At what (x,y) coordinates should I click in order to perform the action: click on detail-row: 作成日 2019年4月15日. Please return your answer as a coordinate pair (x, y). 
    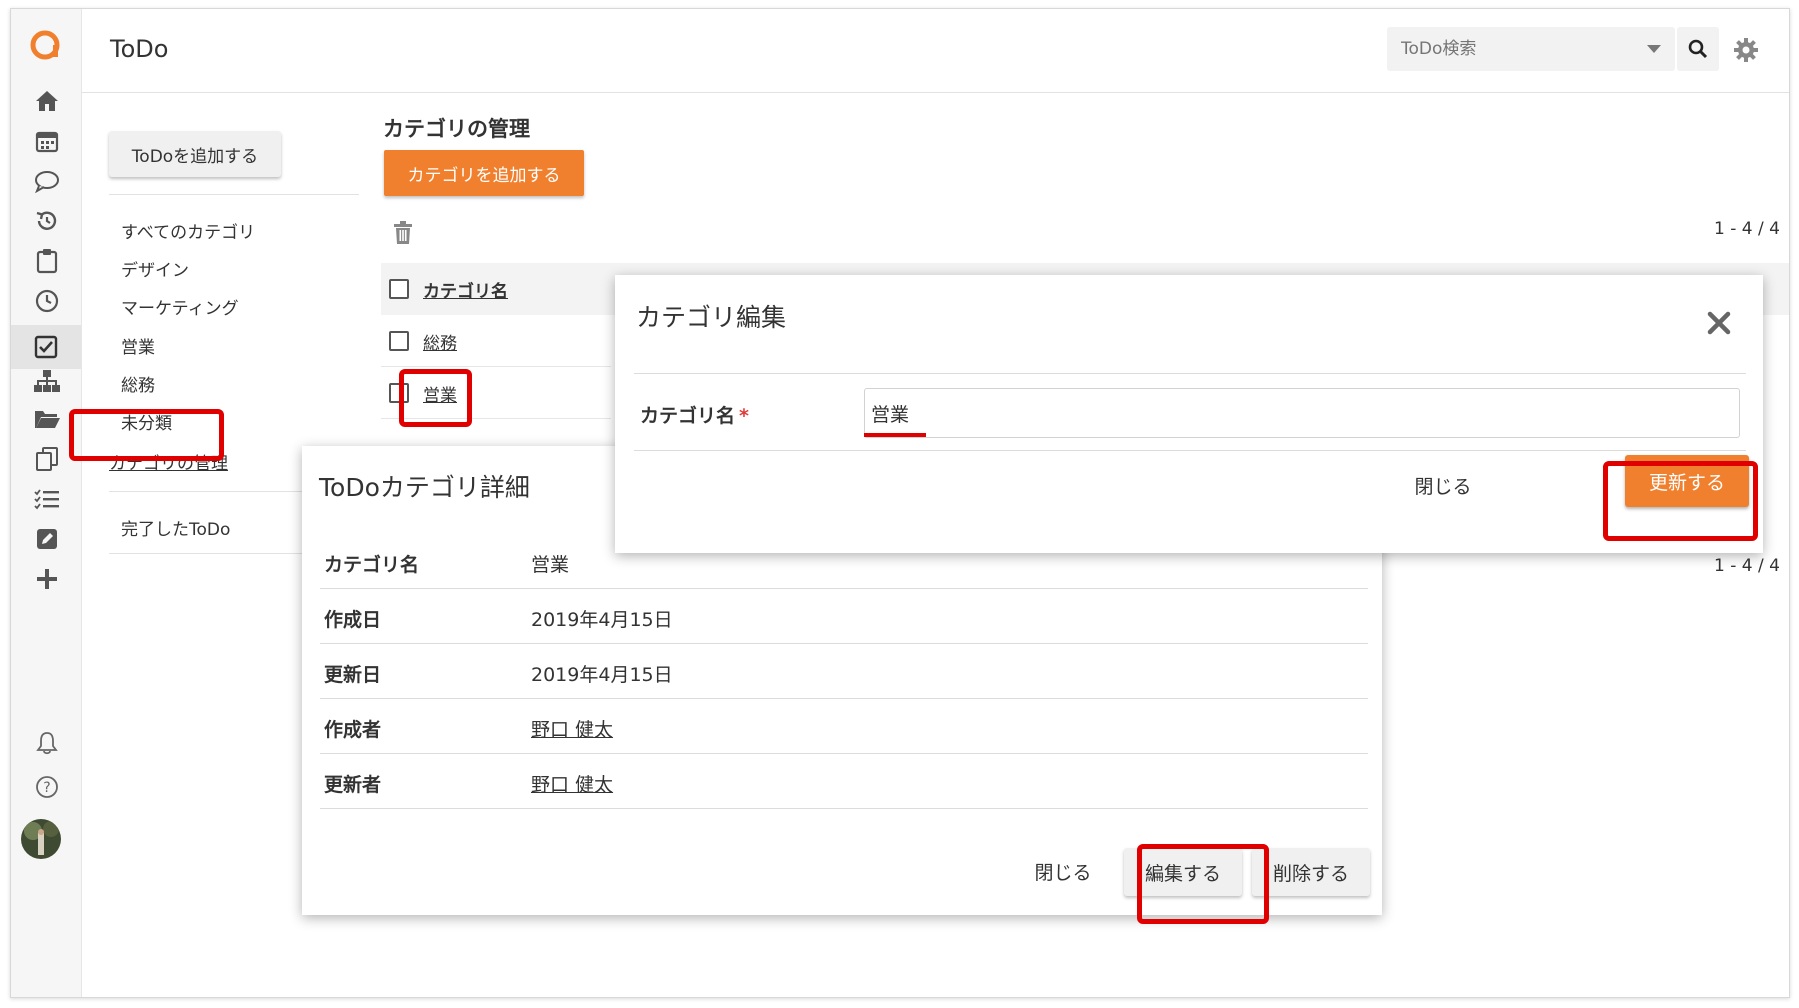
    Looking at the image, I should click on (844, 616).